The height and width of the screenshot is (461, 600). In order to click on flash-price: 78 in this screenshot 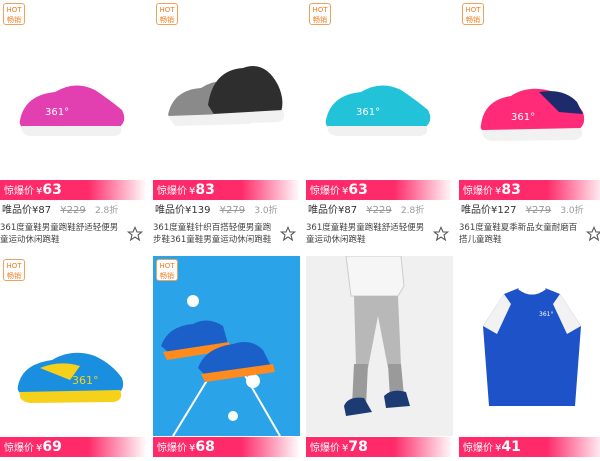, I will do `click(358, 447)`.